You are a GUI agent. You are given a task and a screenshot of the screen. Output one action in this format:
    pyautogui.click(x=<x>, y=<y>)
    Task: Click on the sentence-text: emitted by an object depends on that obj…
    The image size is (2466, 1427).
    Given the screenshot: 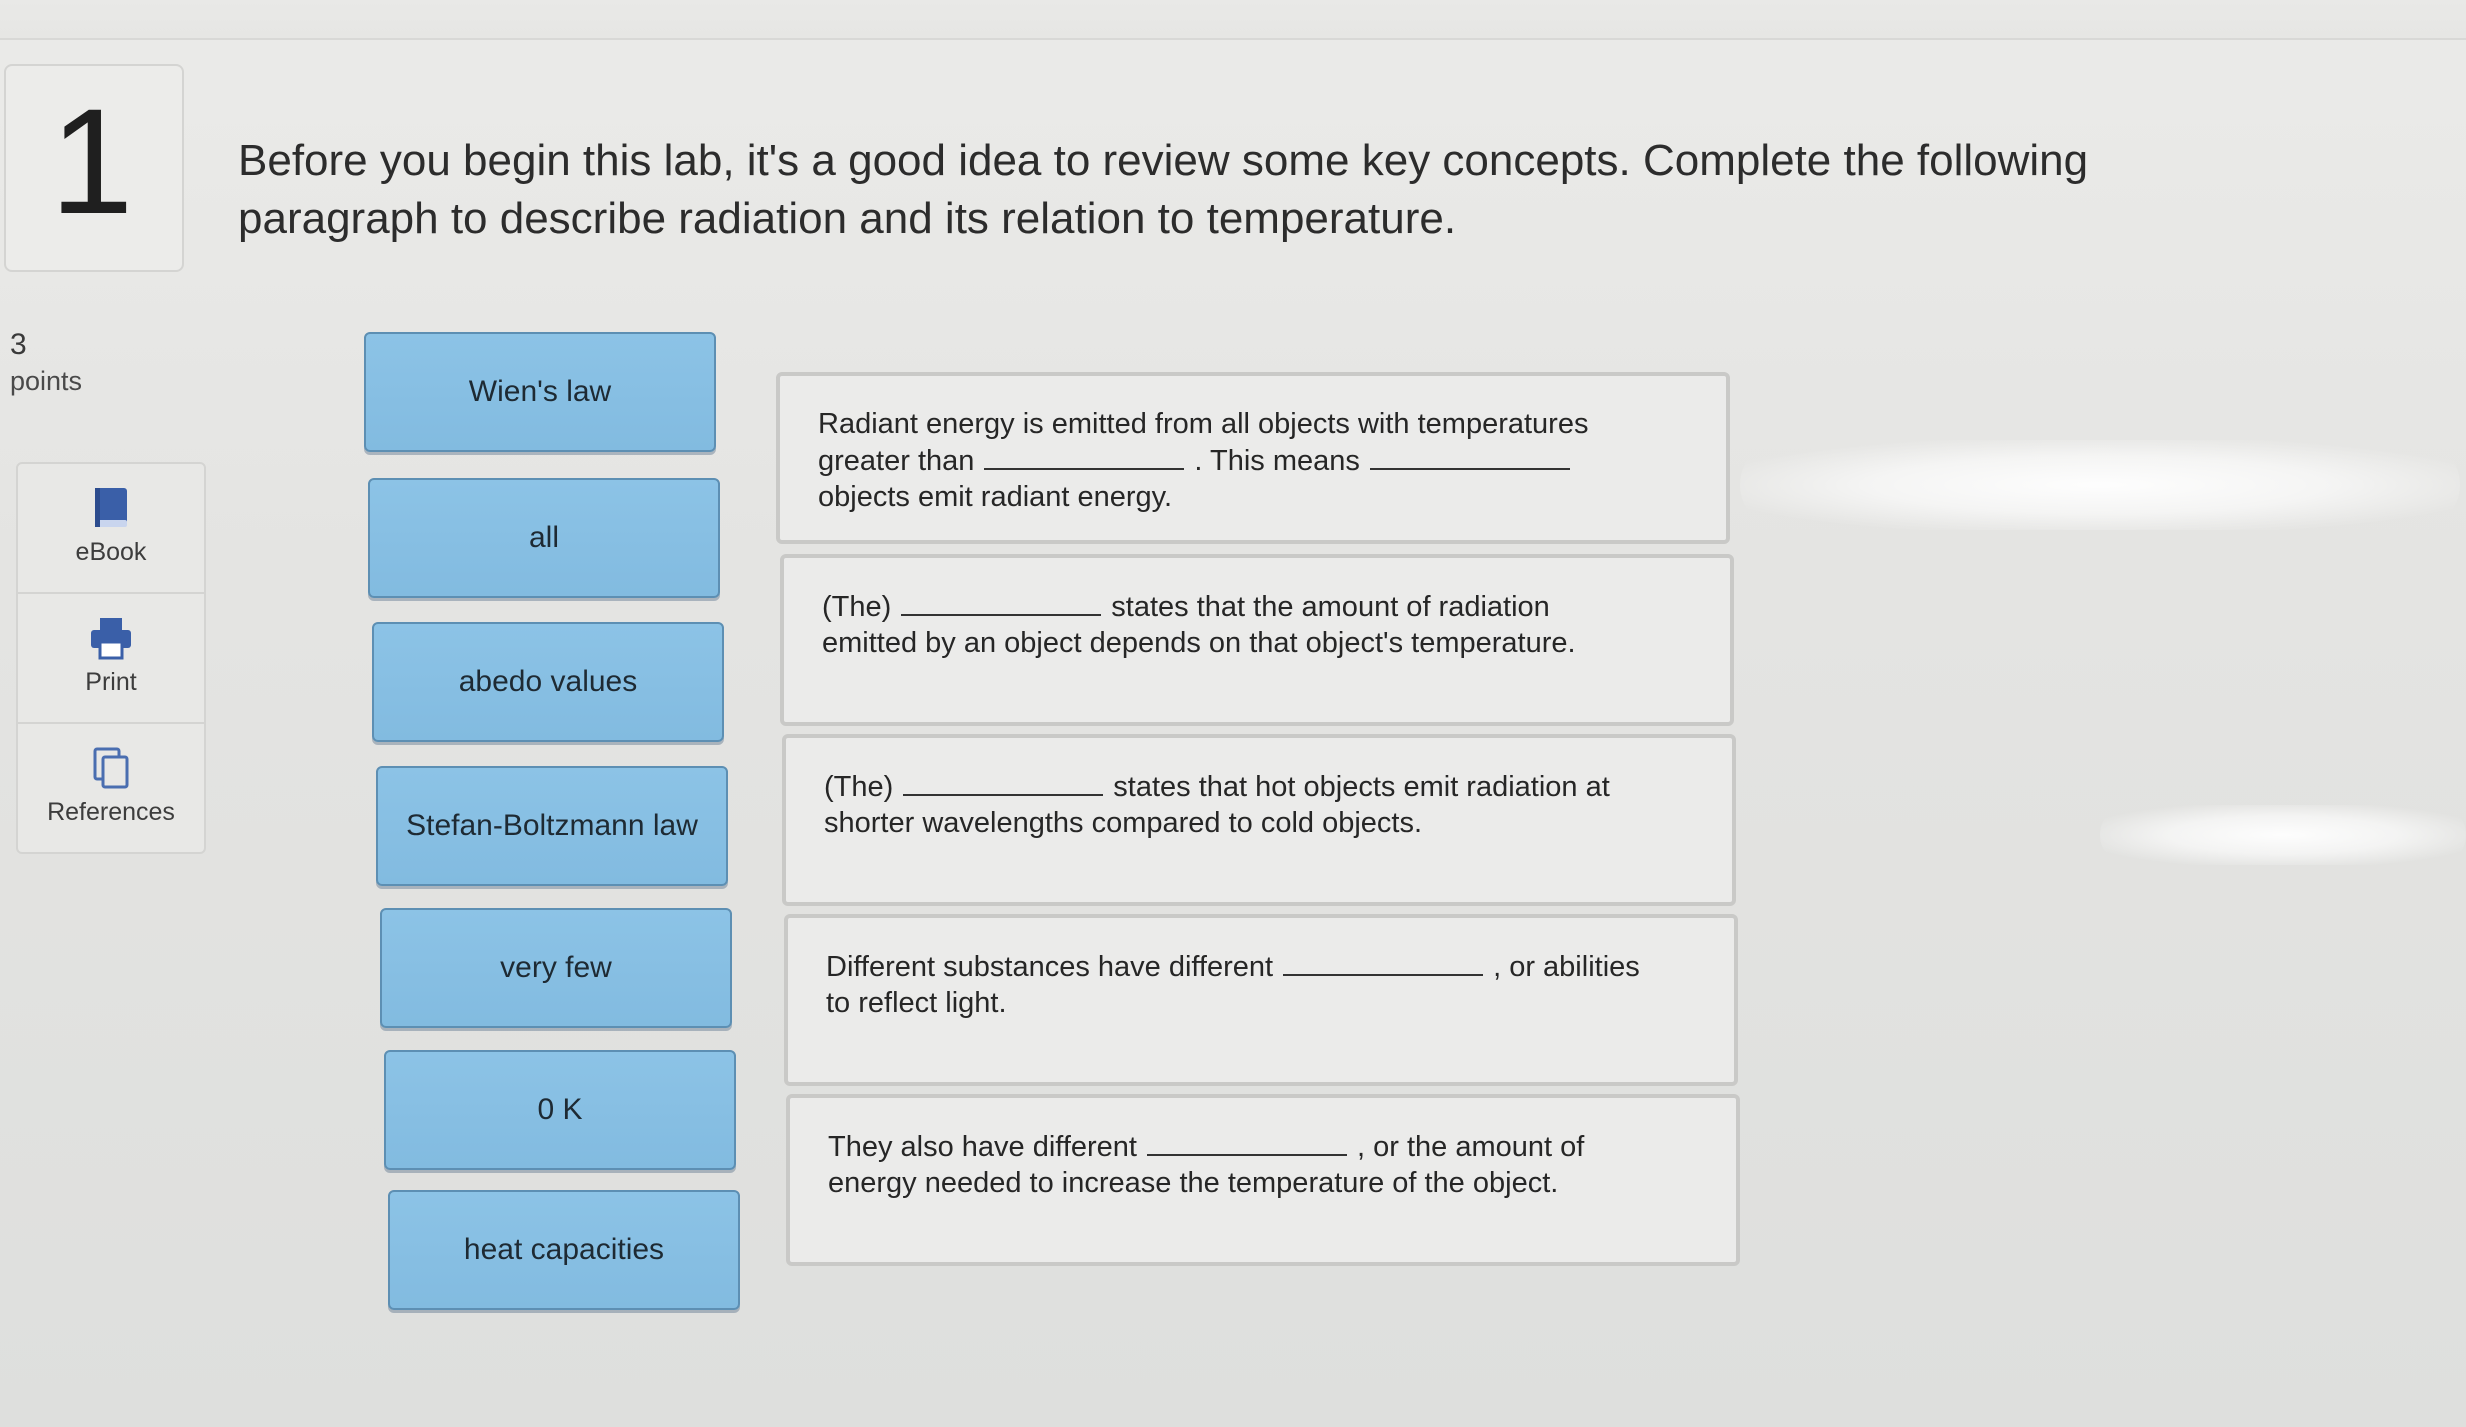 What is the action you would take?
    pyautogui.click(x=1199, y=643)
    